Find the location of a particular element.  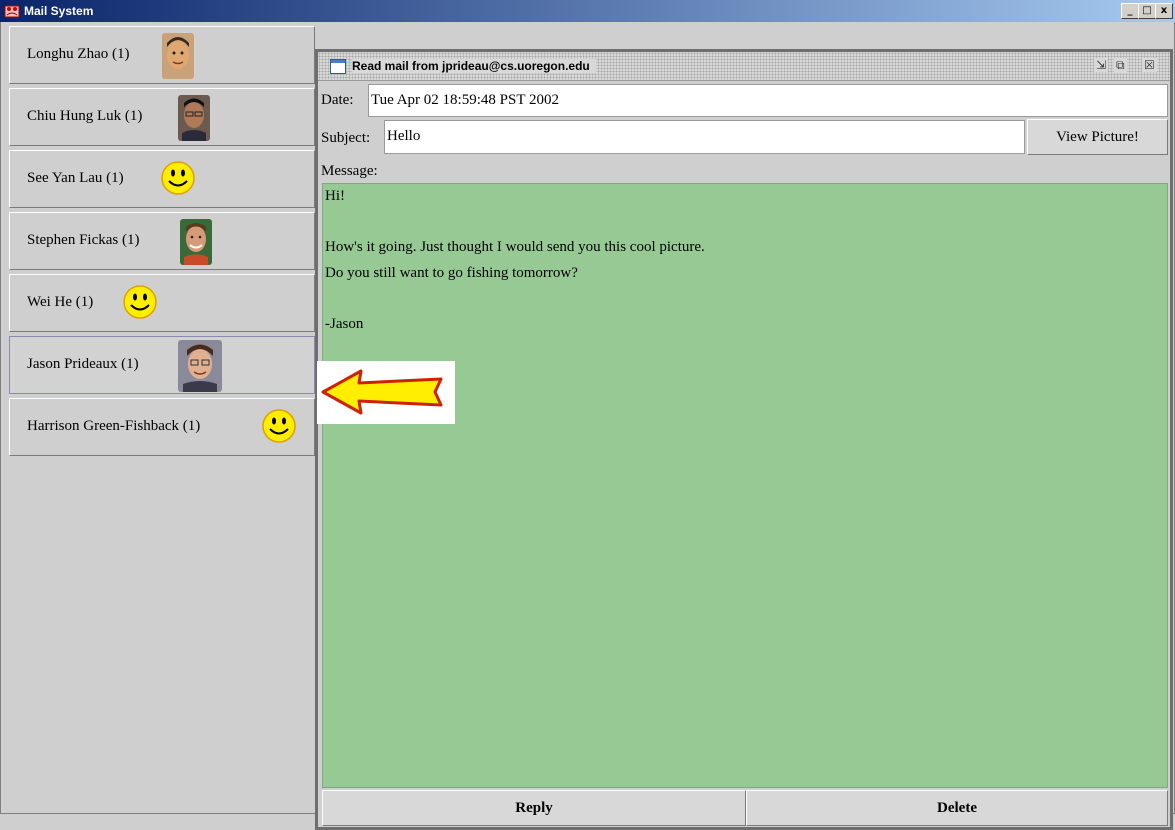

contact-label: Longhu Zhao (1) is located at coordinates (78, 54).